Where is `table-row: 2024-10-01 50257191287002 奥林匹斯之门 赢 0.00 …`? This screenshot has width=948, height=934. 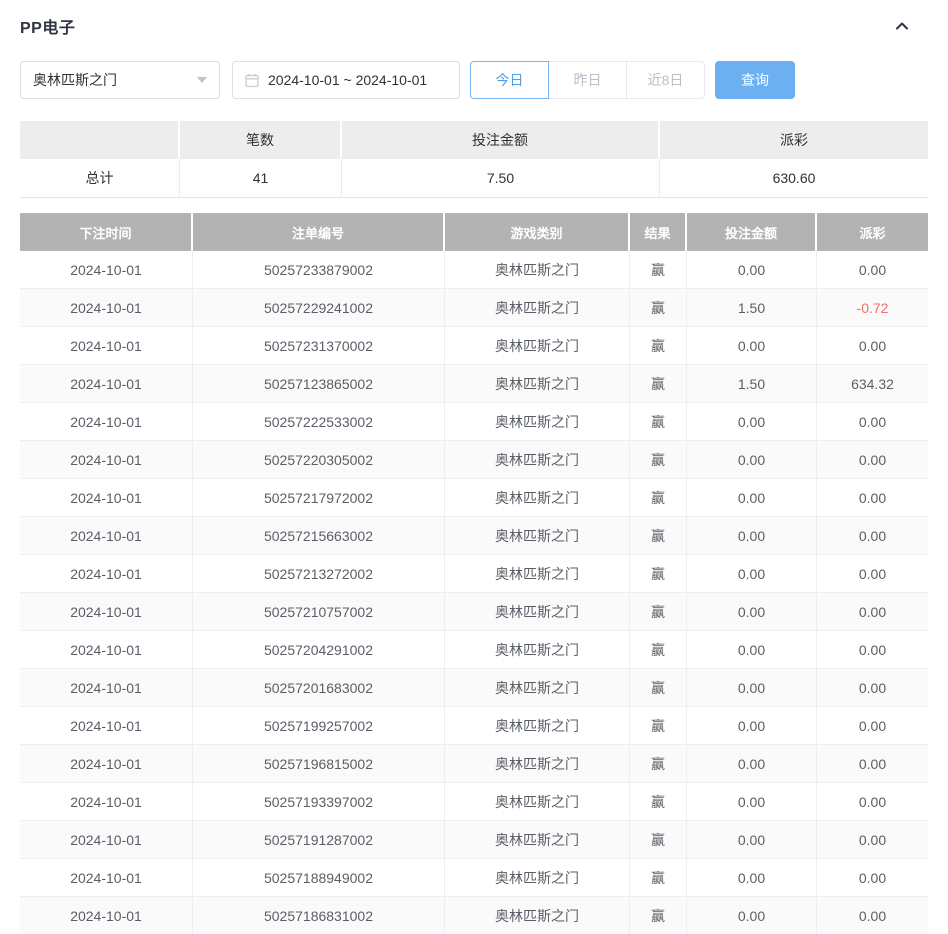 table-row: 2024-10-01 50257191287002 奥林匹斯之门 赢 0.00 … is located at coordinates (474, 840).